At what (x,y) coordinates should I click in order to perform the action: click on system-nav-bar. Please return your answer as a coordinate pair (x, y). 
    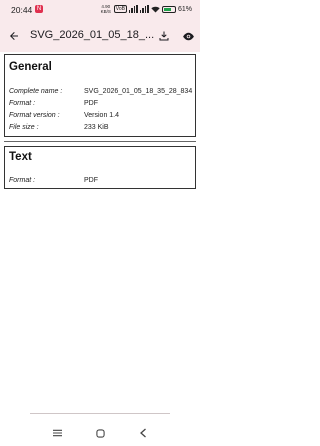
    Looking at the image, I should click on (100, 433).